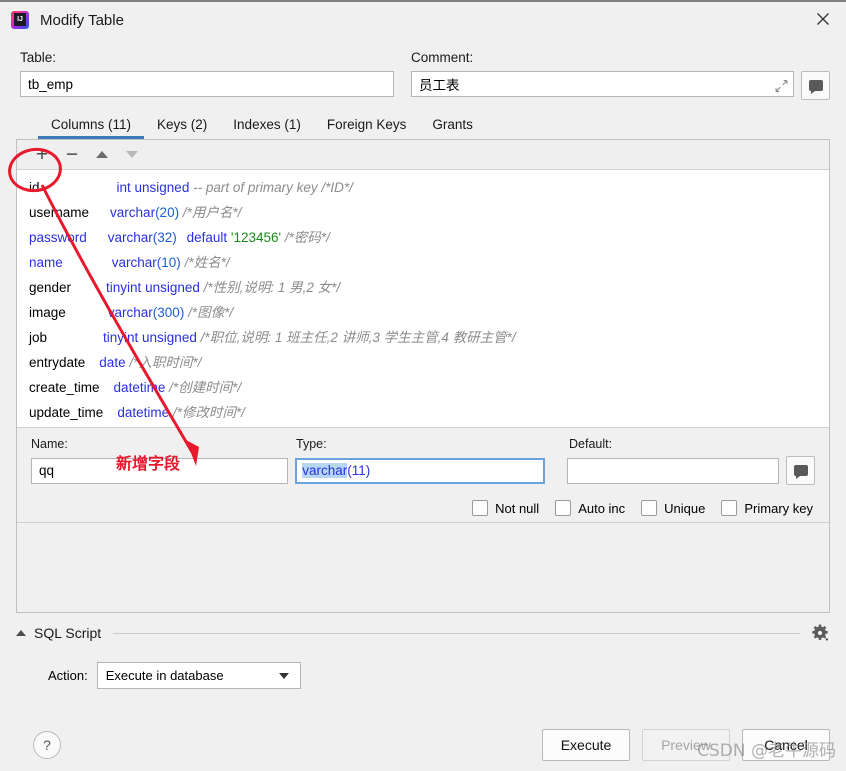 Image resolution: width=846 pixels, height=771 pixels. I want to click on table-row: entrydate date /*入职时间*/, so click(423, 362).